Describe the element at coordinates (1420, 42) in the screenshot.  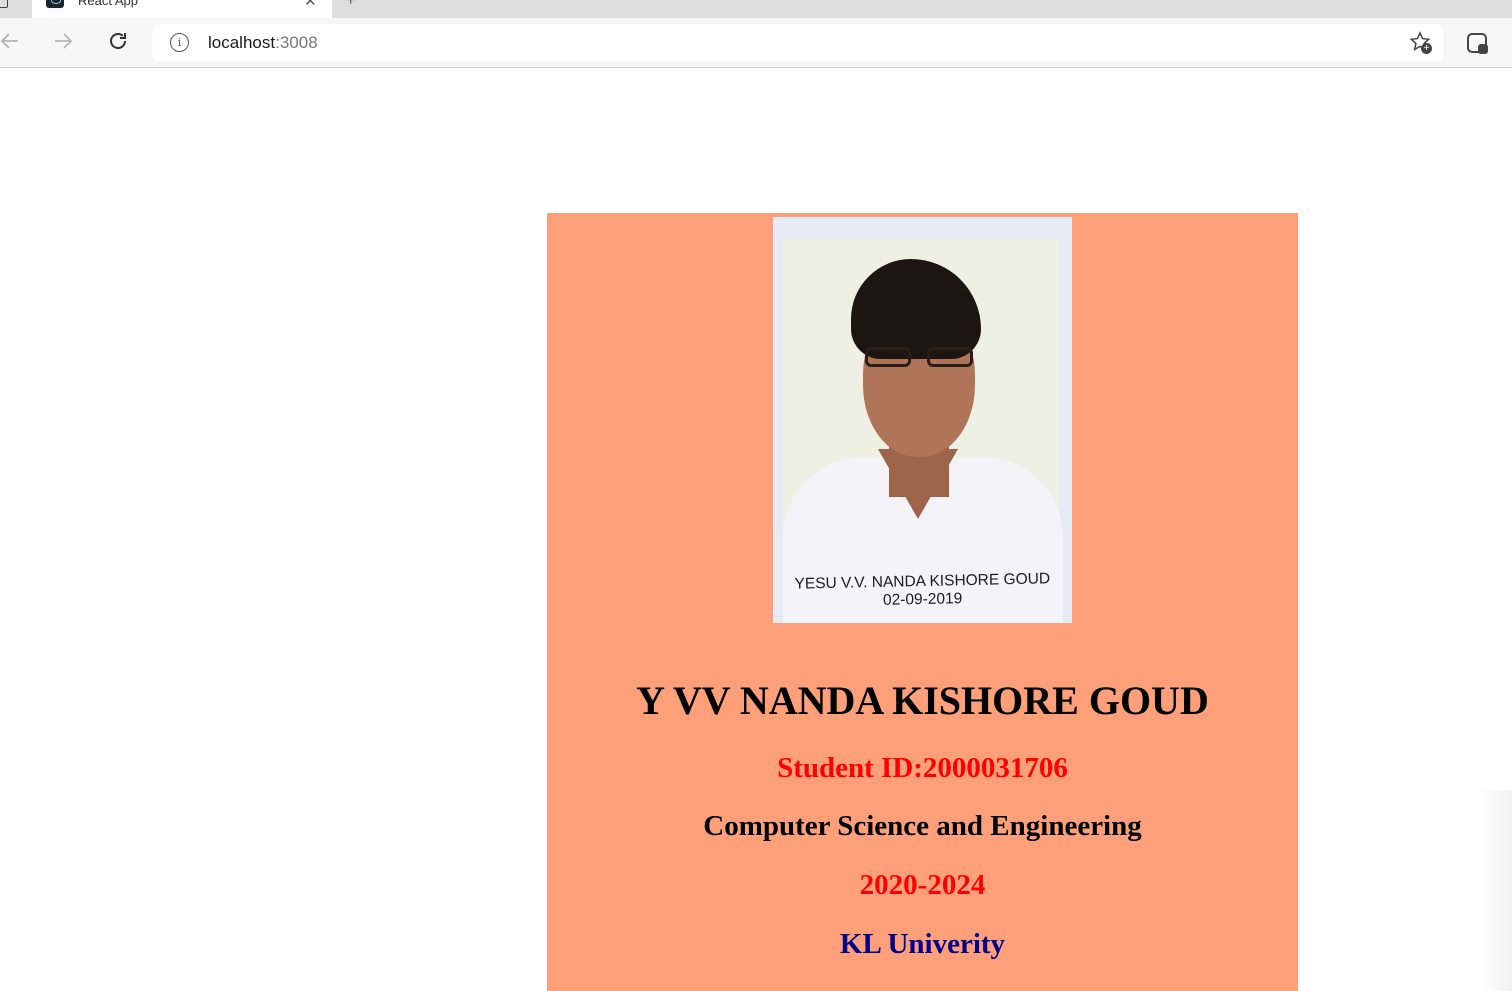
I see `favorite-add-icon: +` at that location.